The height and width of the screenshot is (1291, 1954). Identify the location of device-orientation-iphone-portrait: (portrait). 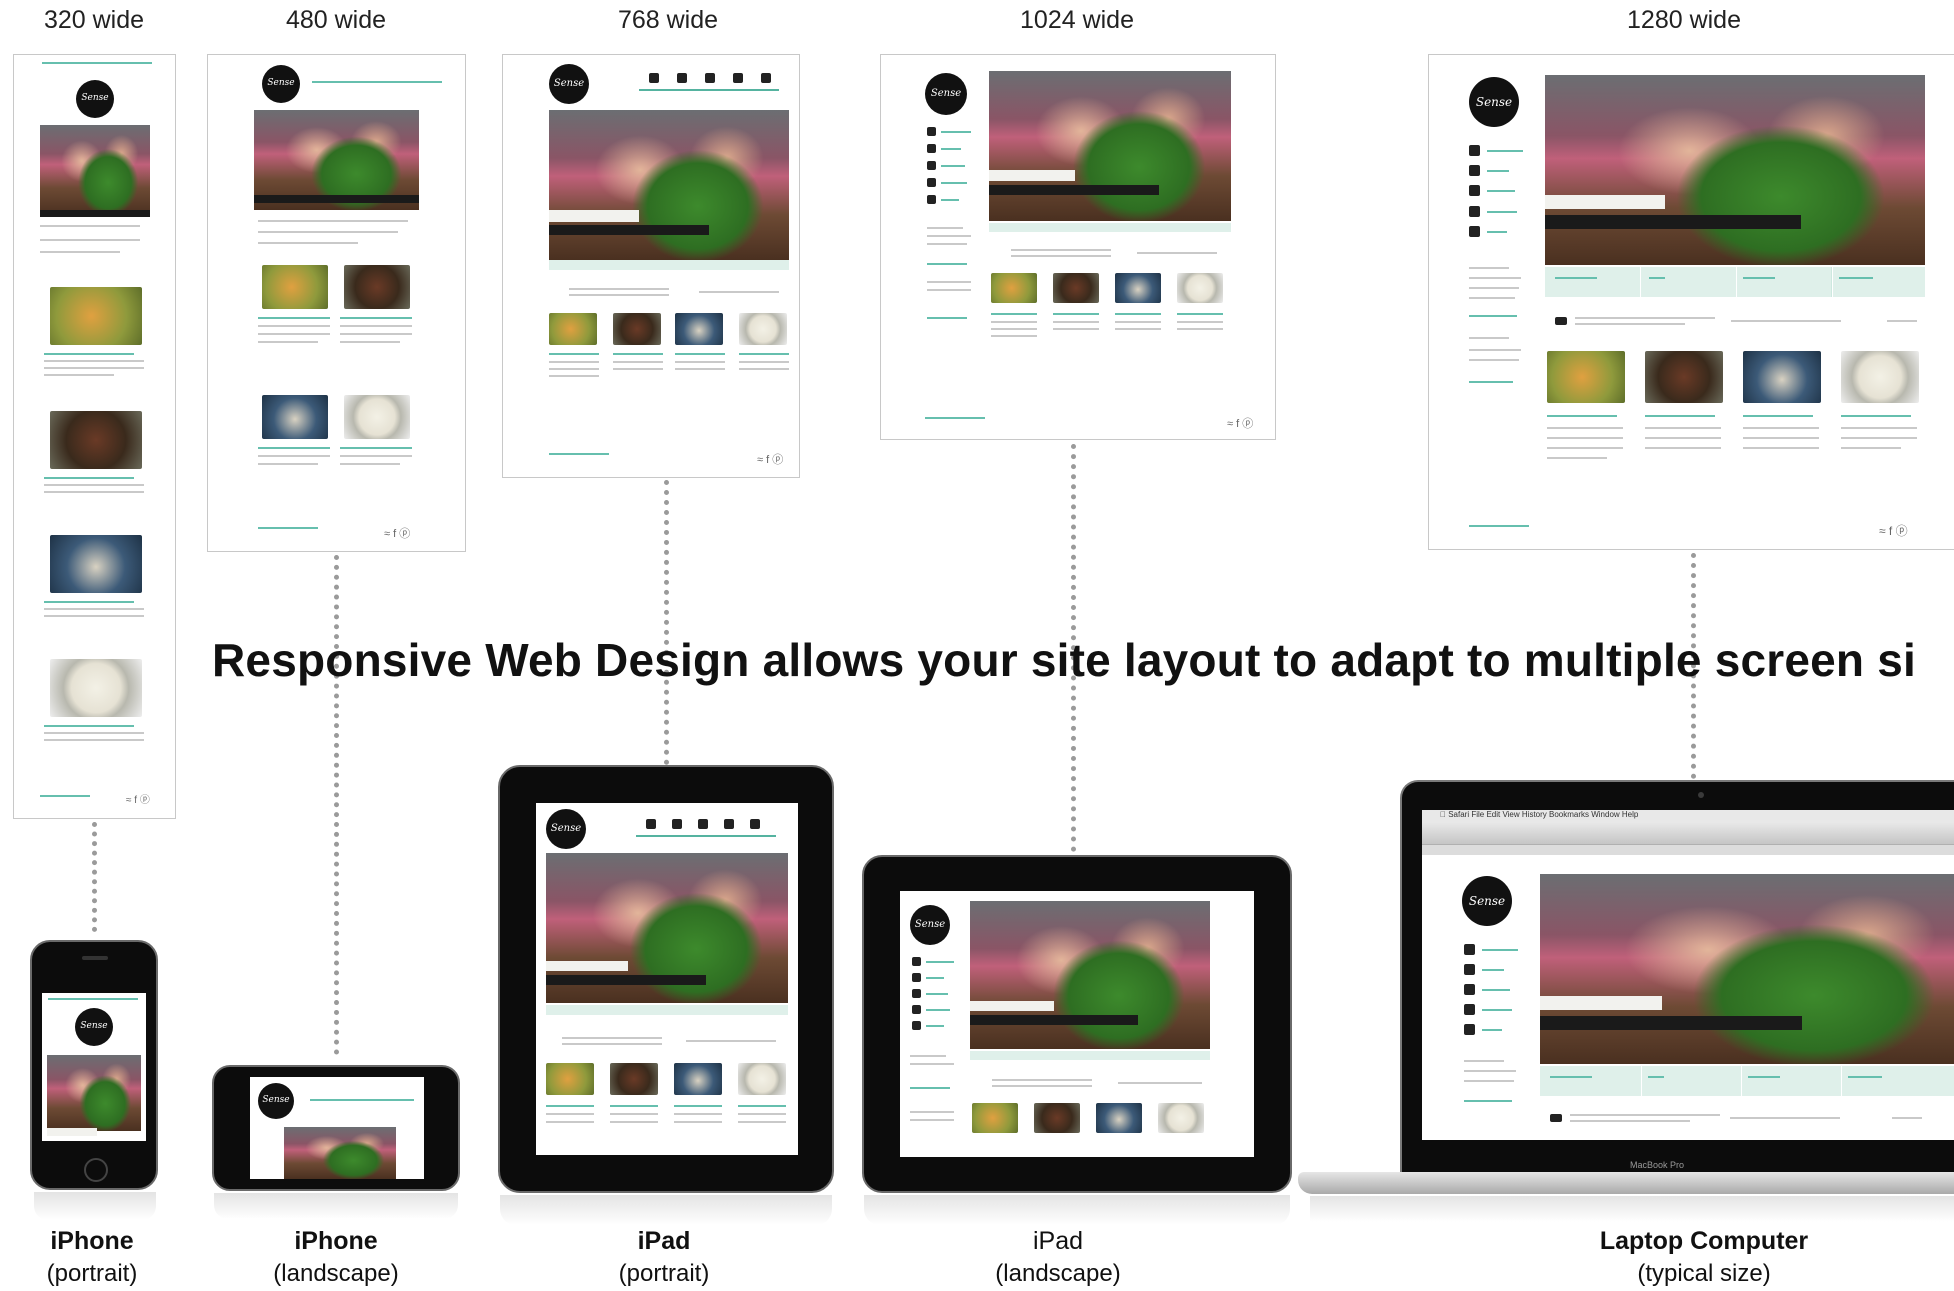
(92, 1273).